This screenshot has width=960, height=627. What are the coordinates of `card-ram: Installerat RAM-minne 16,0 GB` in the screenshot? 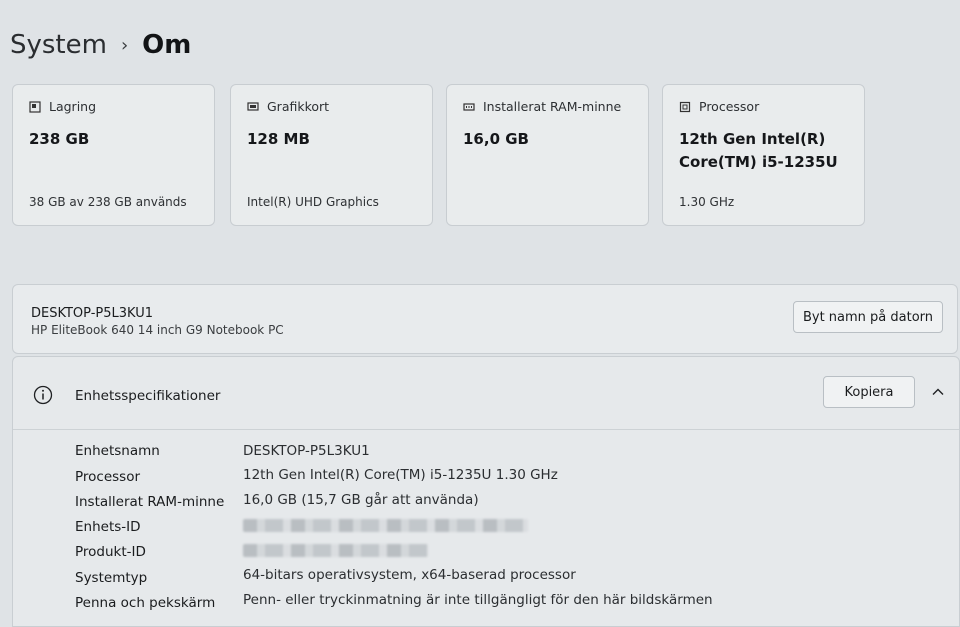 It's located at (547, 155).